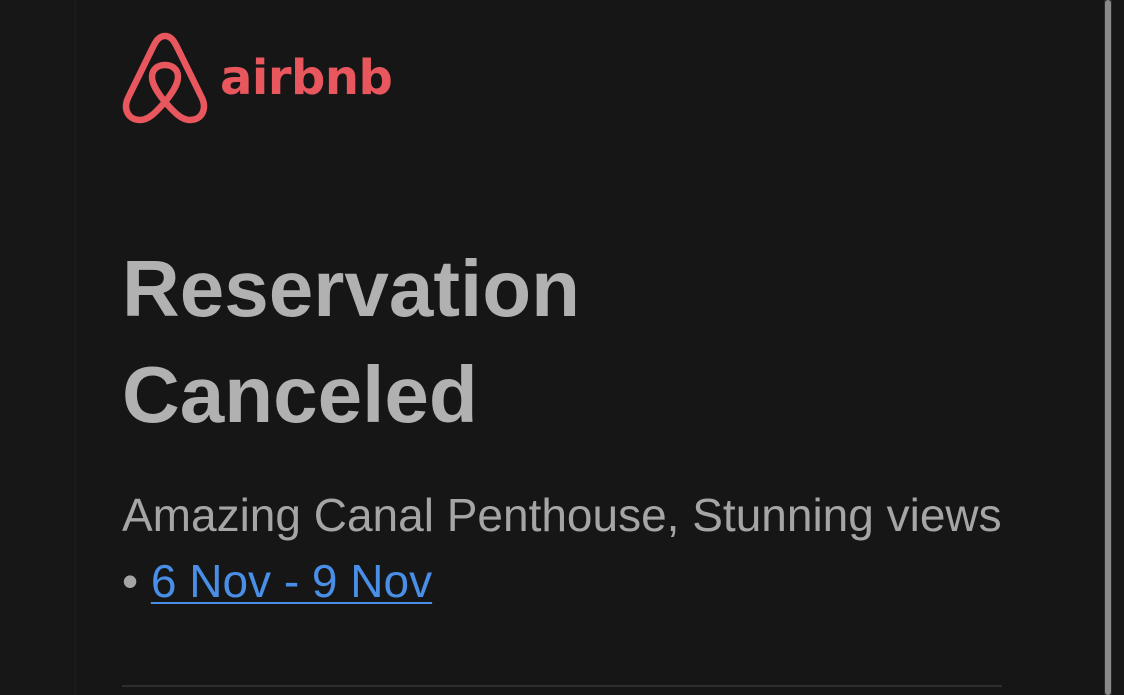 The image size is (1124, 695). Describe the element at coordinates (351, 288) in the screenshot. I see `title-line-1: Reservation` at that location.